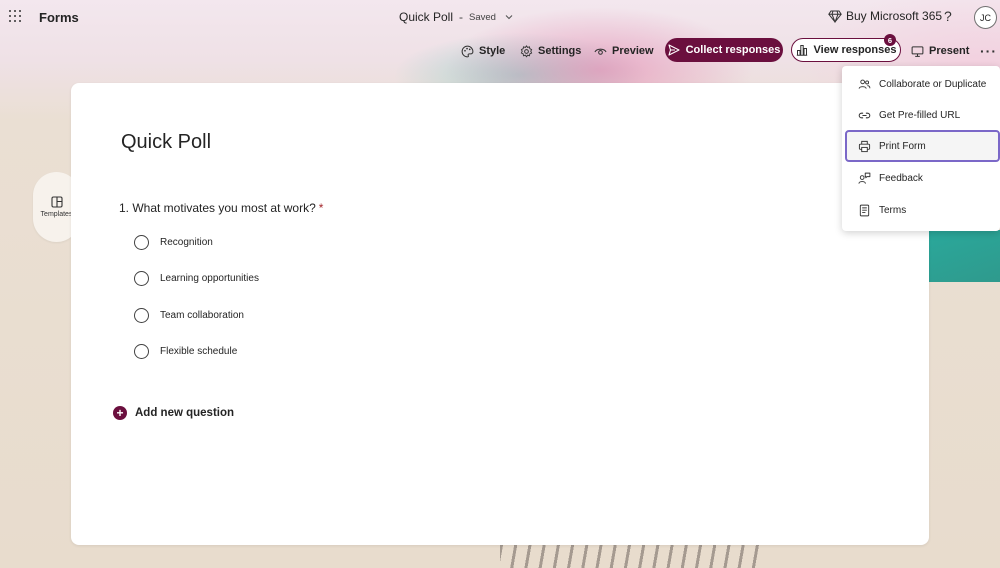 The height and width of the screenshot is (568, 1000). Describe the element at coordinates (166, 142) in the screenshot. I see `page-title: Quick Poll` at that location.